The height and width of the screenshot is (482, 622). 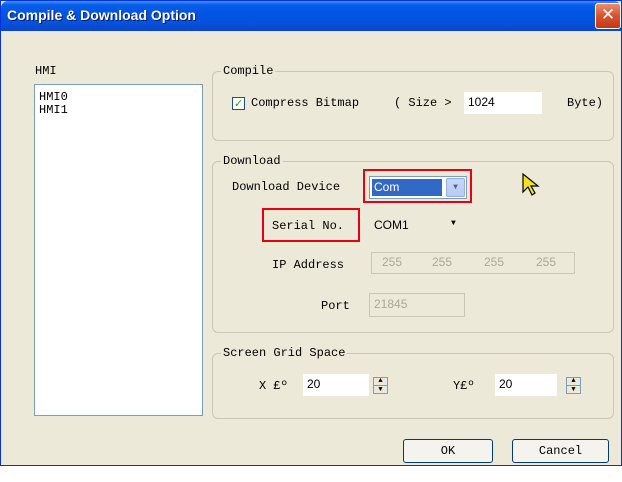 I want to click on size-input: 1024, so click(x=503, y=103).